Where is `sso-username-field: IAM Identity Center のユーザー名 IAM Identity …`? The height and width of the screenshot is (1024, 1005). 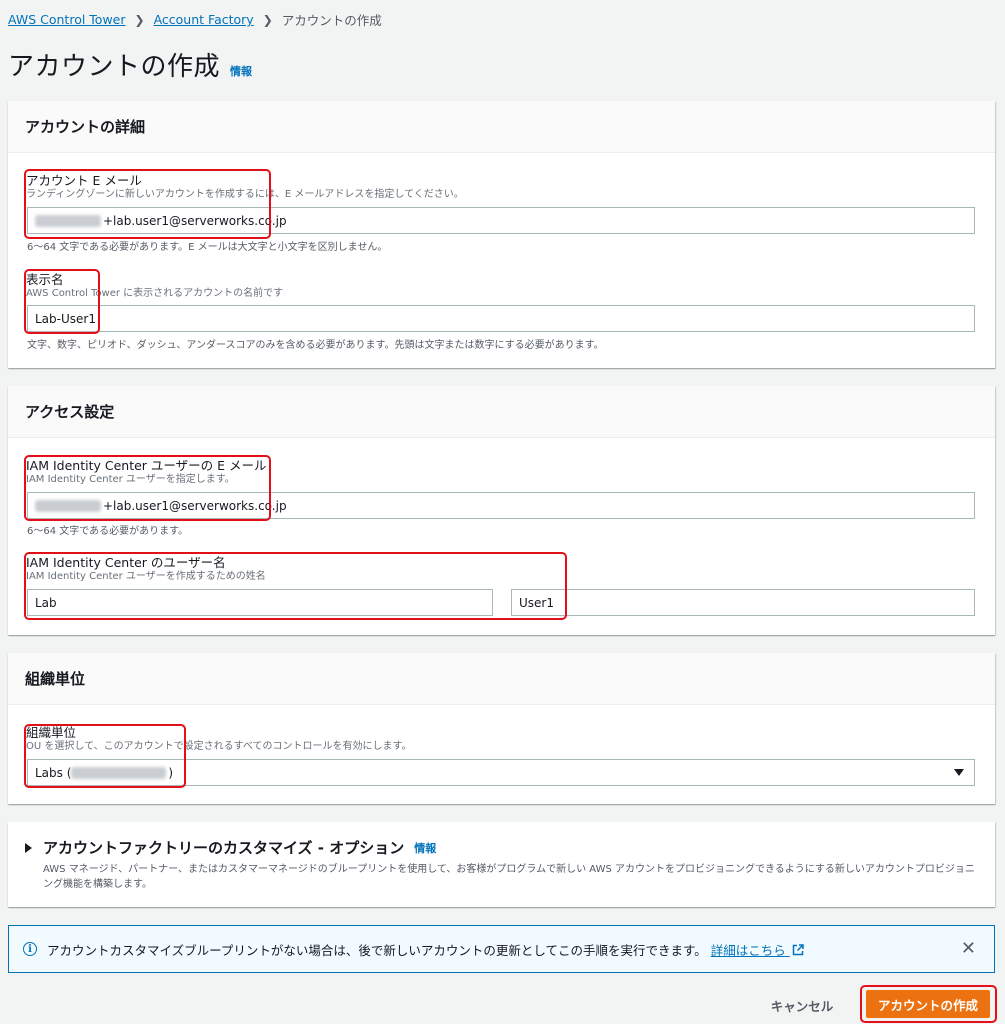 sso-username-field: IAM Identity Center のユーザー名 IAM Identity … is located at coordinates (501, 569).